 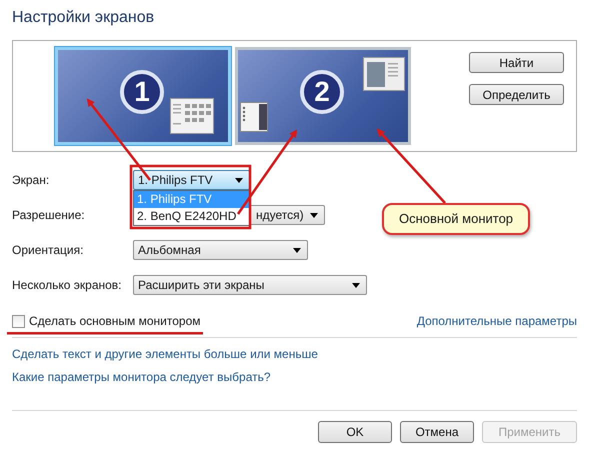 What do you see at coordinates (165, 354) in the screenshot?
I see `help-link: Сделать текст и другие элементы больше или меньше` at bounding box center [165, 354].